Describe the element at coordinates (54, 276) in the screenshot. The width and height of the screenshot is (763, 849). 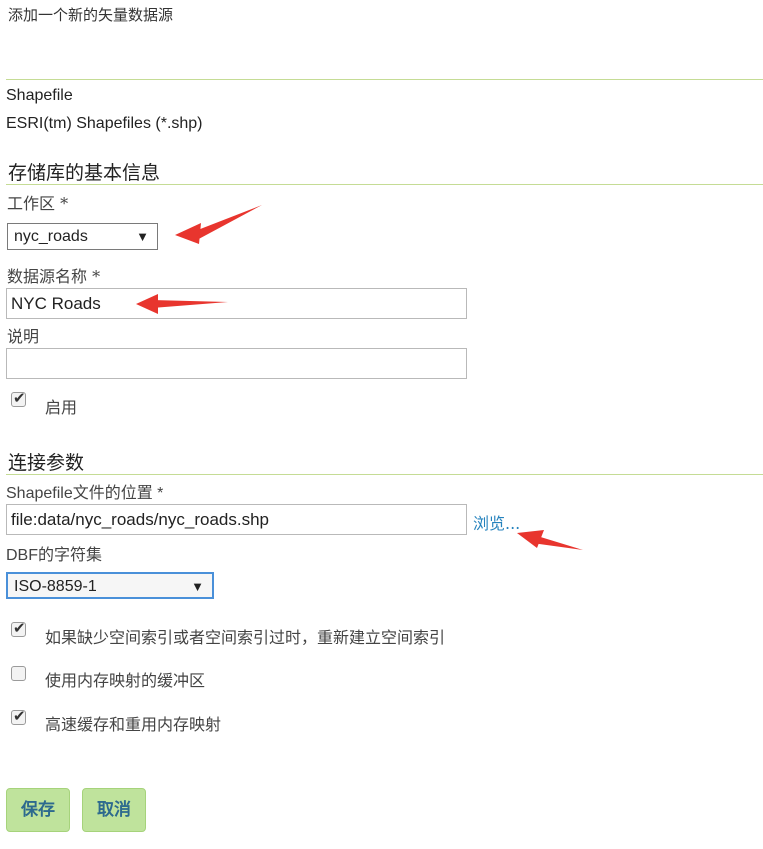
I see `name-label: 数据源名称 *` at that location.